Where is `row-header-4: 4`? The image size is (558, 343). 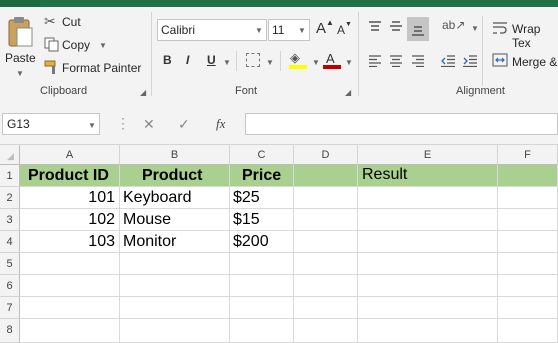
row-header-4: 4 is located at coordinates (10, 242).